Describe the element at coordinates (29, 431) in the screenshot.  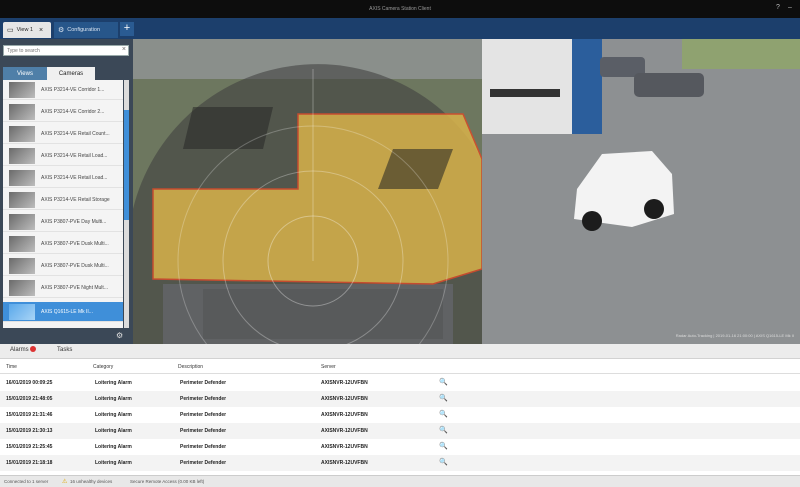
I see `cell-time: 15/01/2019 21:30:13` at that location.